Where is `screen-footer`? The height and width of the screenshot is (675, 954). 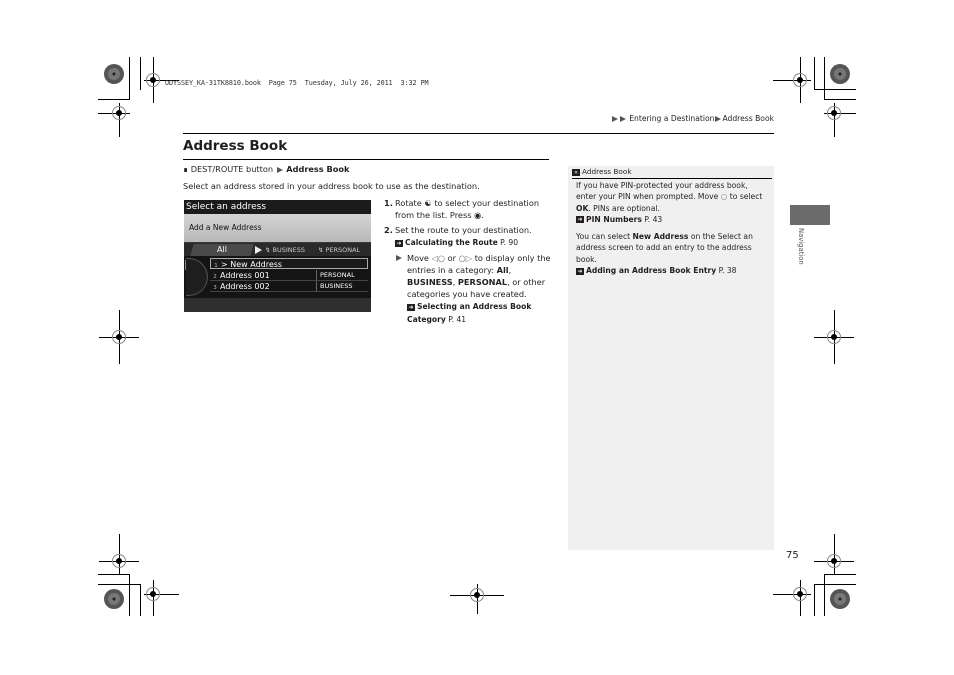 screen-footer is located at coordinates (277, 305).